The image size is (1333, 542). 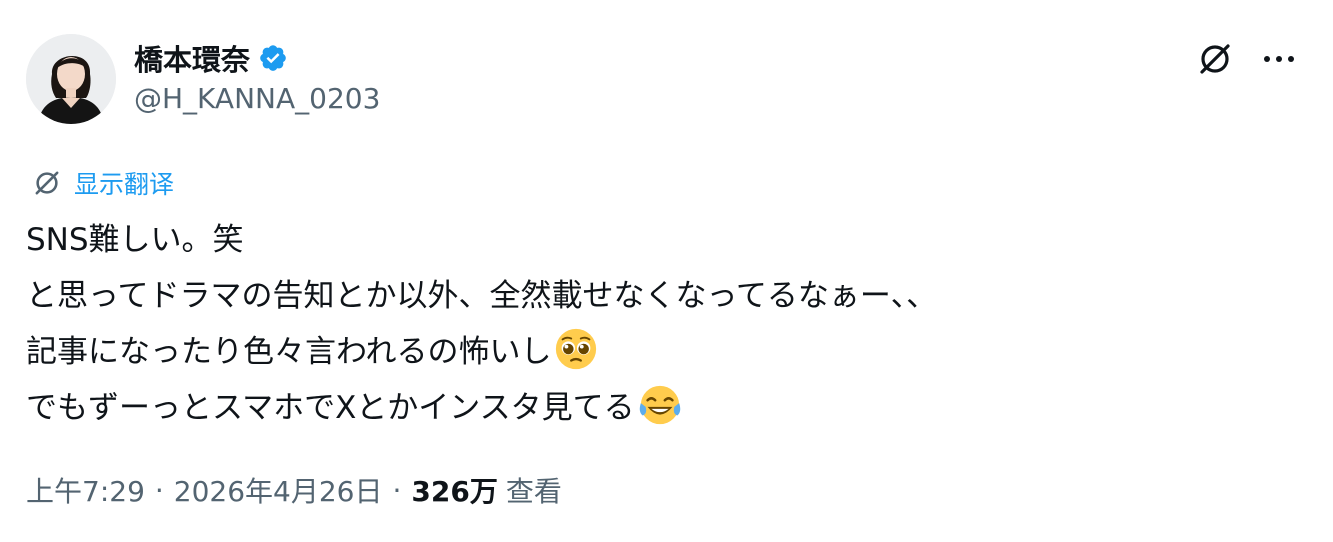 I want to click on grok-button, so click(x=1215, y=59).